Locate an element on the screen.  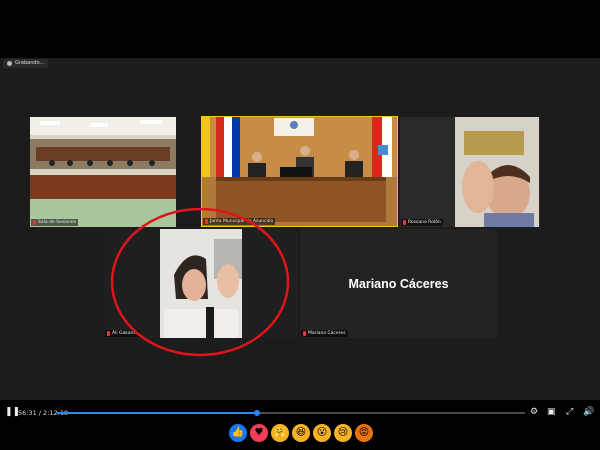
video-tile-ali-gakante: Ali Gakante is located at coordinates (201, 283).